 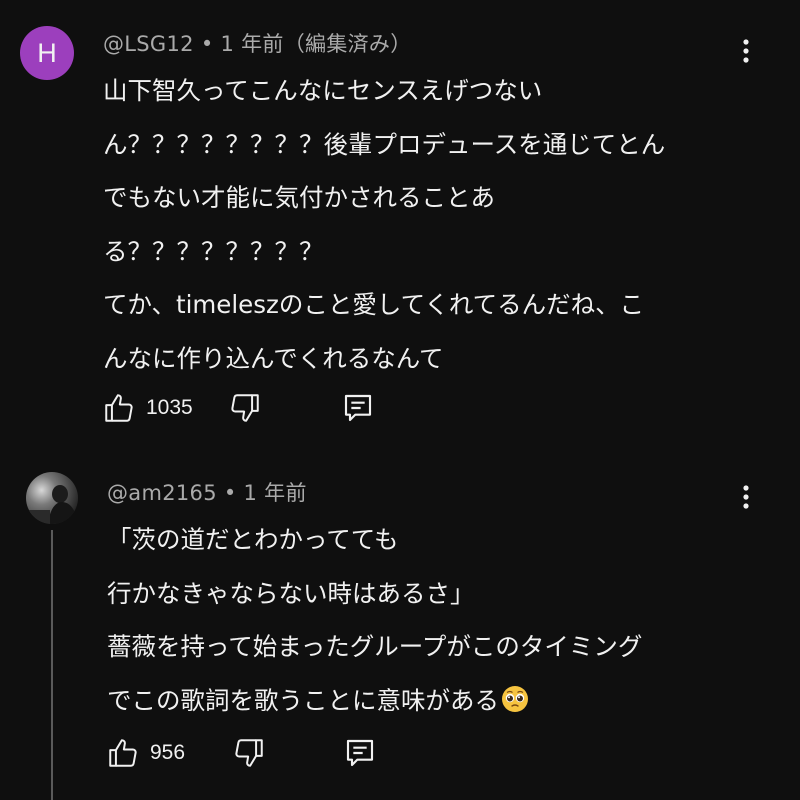 What do you see at coordinates (315, 44) in the screenshot?
I see `comment-time: 1 年前（編集済み）` at bounding box center [315, 44].